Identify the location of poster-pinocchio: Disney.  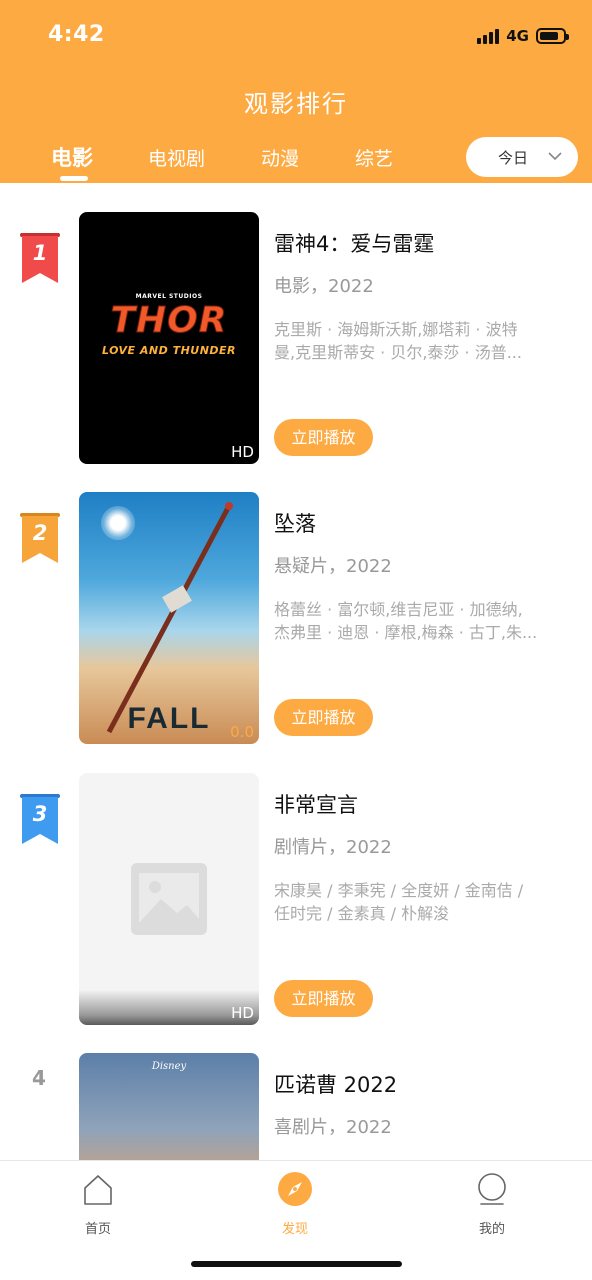
(169, 1106).